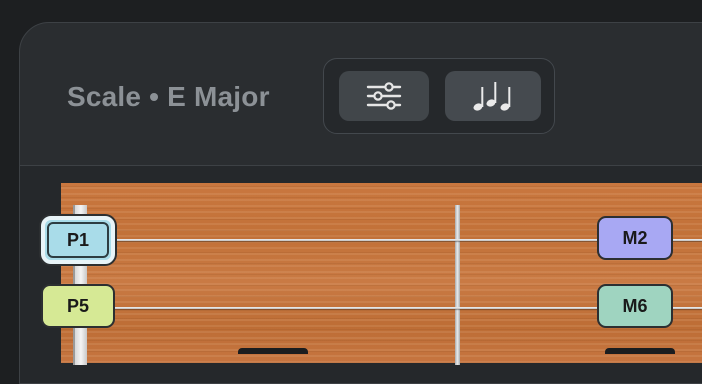 This screenshot has height=384, width=702. What do you see at coordinates (457, 285) in the screenshot?
I see `fret-wire` at bounding box center [457, 285].